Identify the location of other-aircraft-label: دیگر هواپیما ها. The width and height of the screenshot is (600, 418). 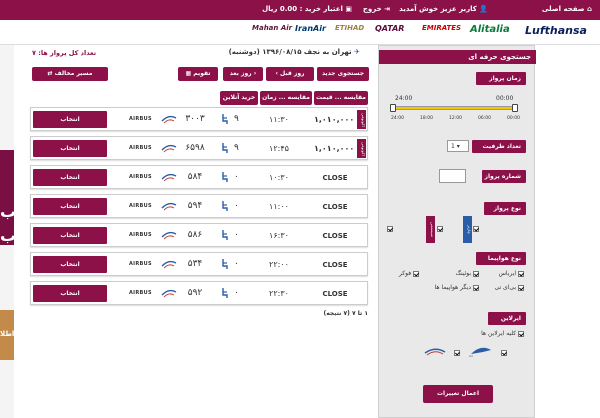
(453, 287).